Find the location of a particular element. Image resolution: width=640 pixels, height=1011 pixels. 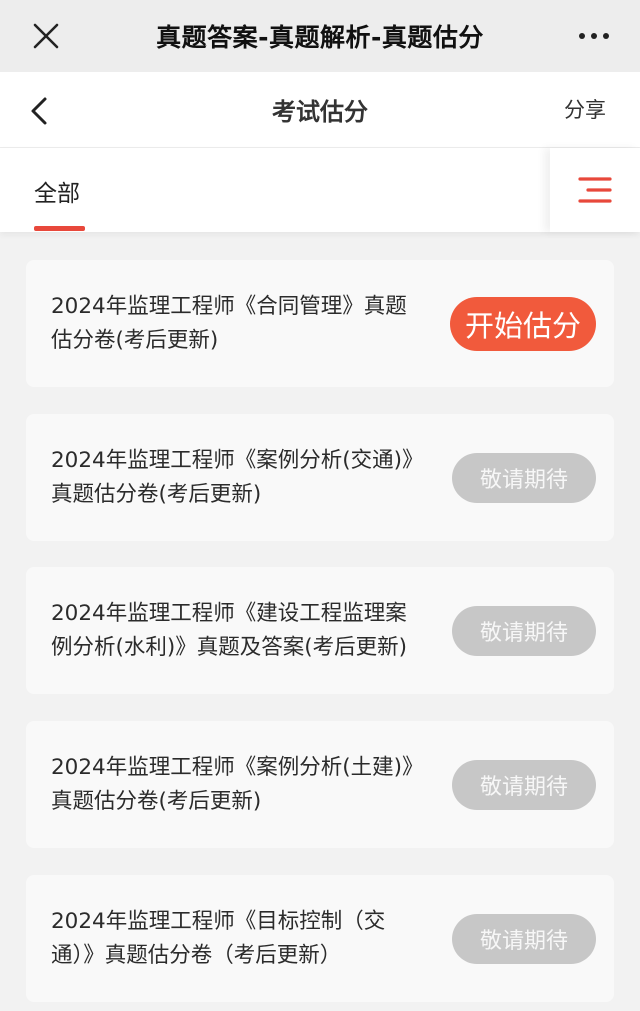

list-item: 2024年监理工程师《案例分析(土建)》真题估分卷(考后更新) 敬请期待 is located at coordinates (320, 784).